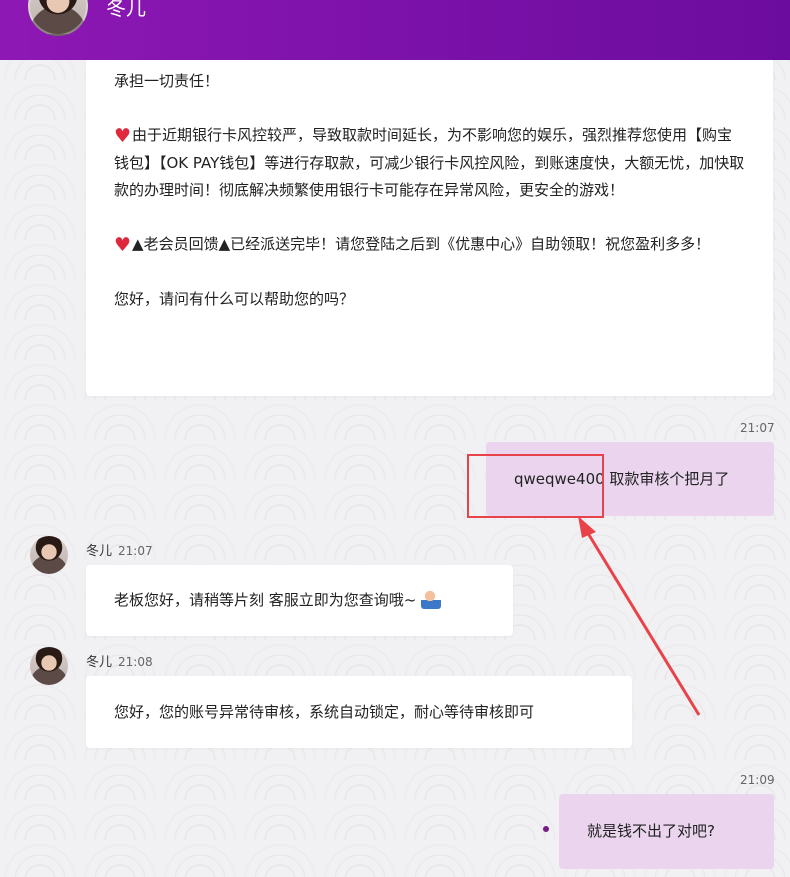 This screenshot has width=790, height=877. I want to click on annotation-highlight-box, so click(535, 486).